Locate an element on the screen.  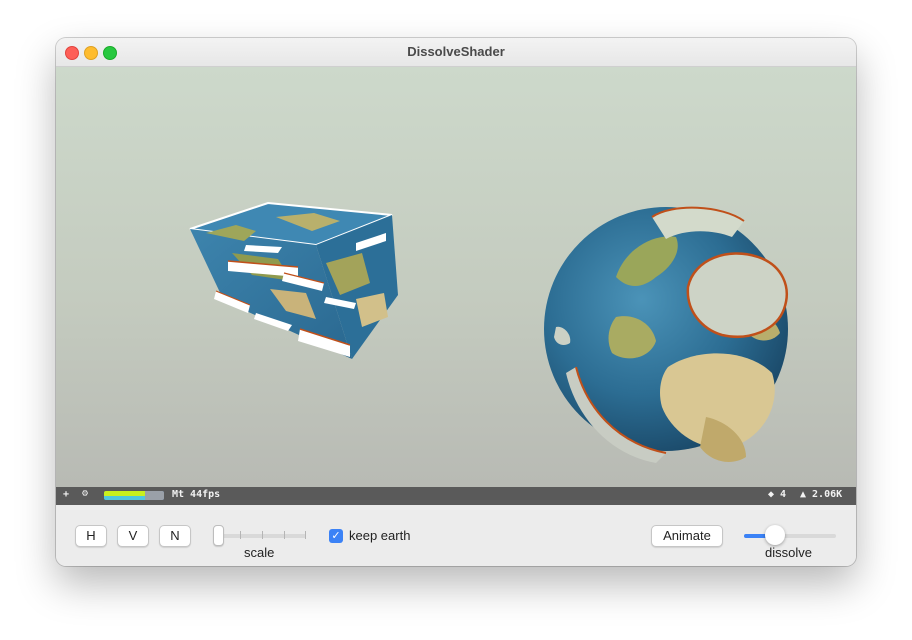
triangle-count: ▲ 2.06K is located at coordinates (821, 494).